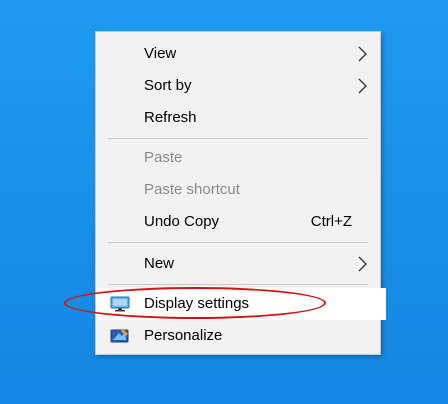 This screenshot has height=404, width=448. What do you see at coordinates (182, 221) in the screenshot?
I see `menu-item-label: Undo Copy` at bounding box center [182, 221].